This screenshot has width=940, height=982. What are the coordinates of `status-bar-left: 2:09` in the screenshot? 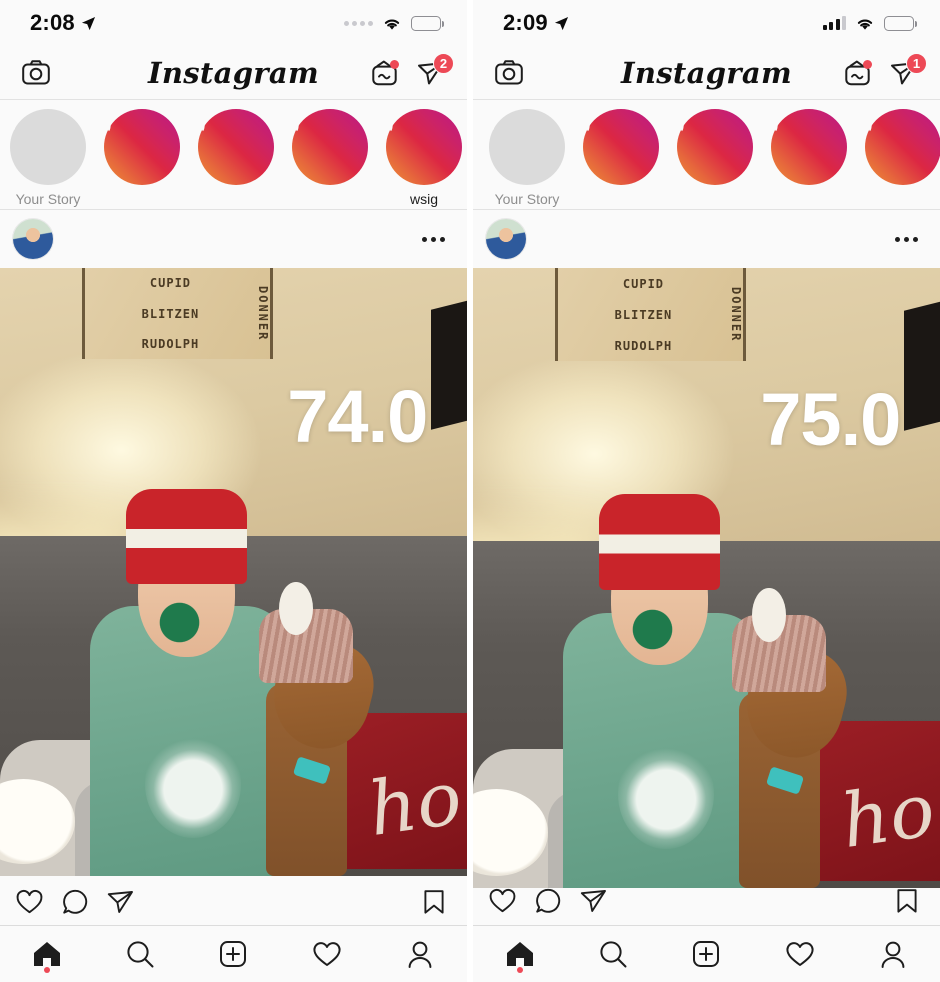 It's located at (536, 23).